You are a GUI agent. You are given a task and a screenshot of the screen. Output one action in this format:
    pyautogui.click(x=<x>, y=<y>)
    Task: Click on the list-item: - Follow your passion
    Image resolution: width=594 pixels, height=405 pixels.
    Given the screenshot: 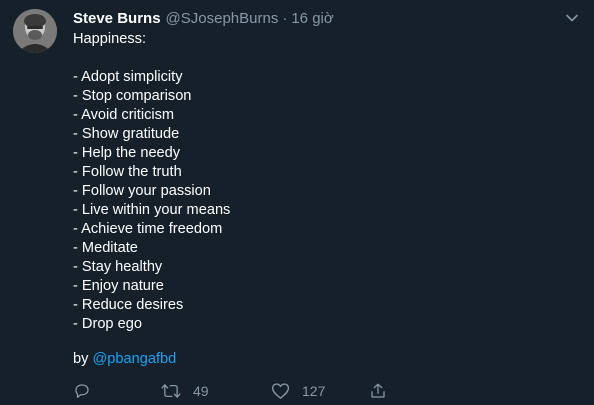 What is the action you would take?
    pyautogui.click(x=142, y=191)
    